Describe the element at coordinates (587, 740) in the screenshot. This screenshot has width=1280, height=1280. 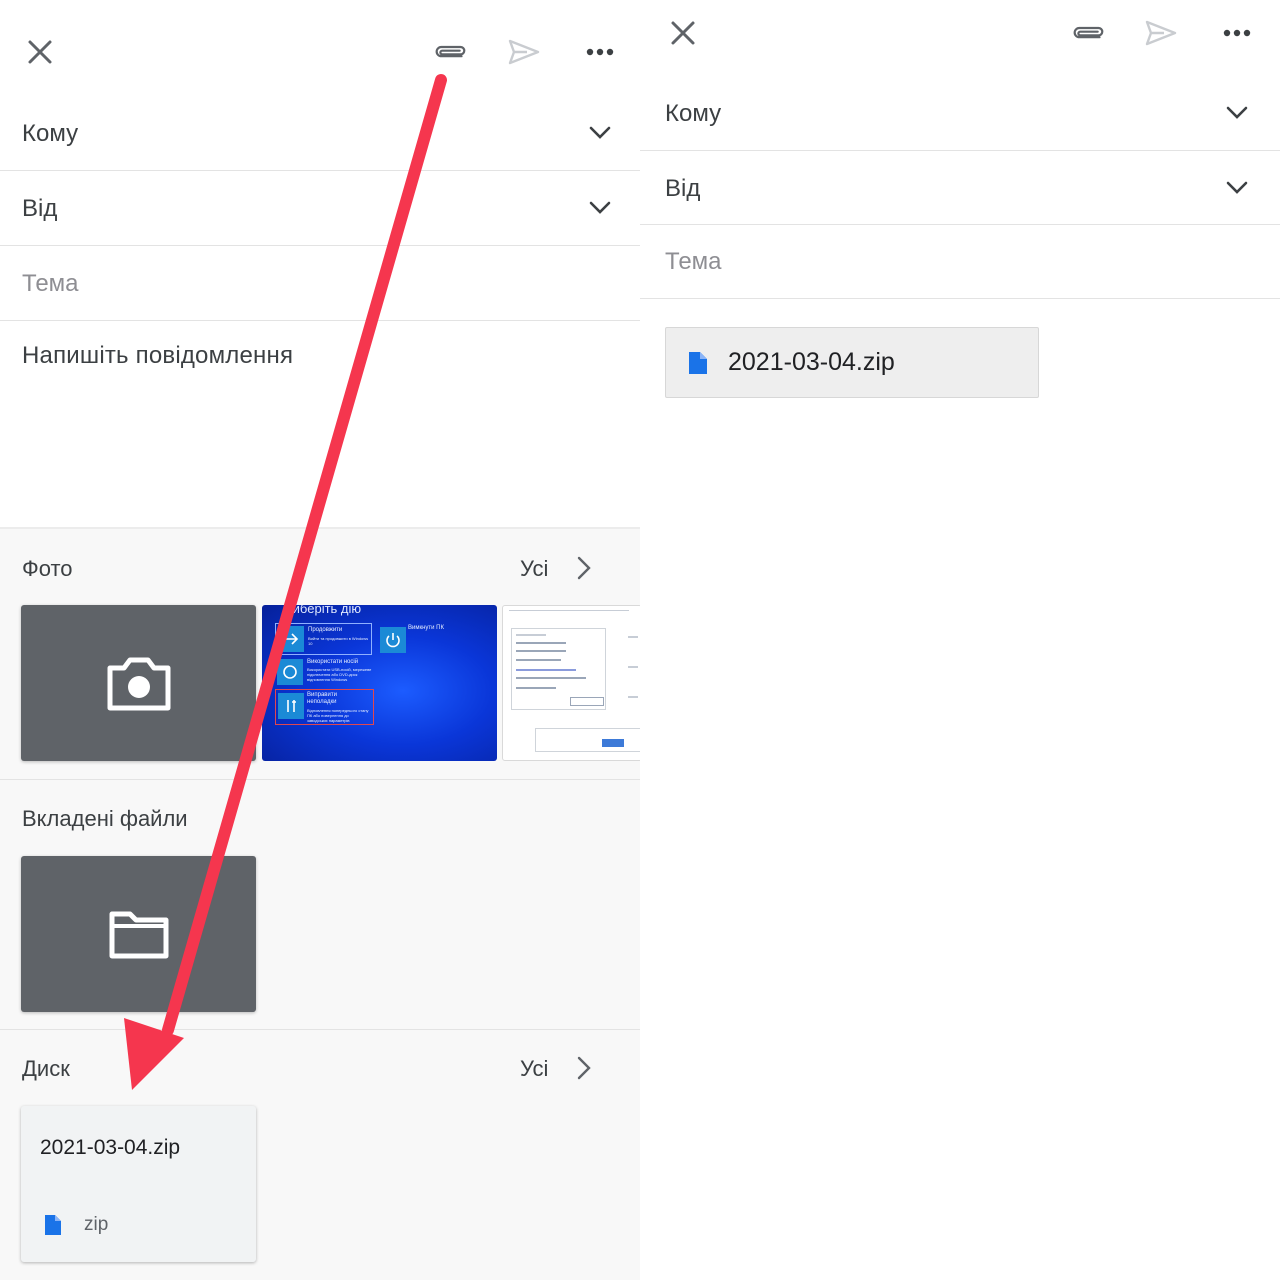
I see `document-footer-box` at that location.